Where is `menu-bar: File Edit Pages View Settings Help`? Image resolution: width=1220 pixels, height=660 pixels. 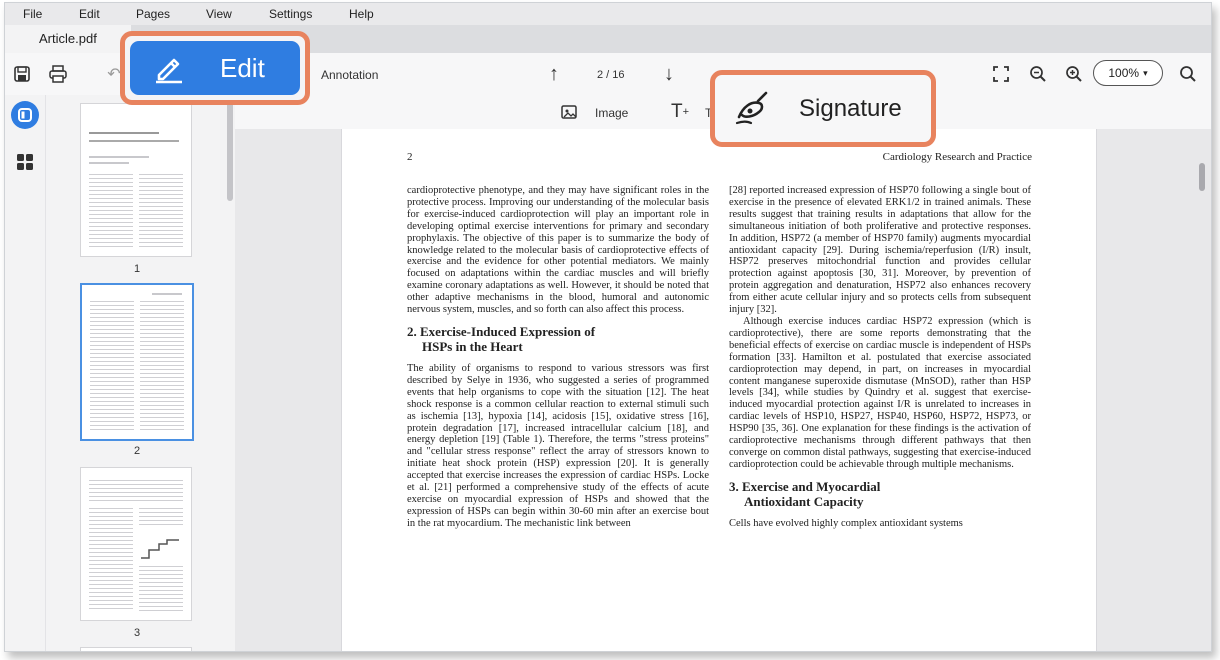 menu-bar: File Edit Pages View Settings Help is located at coordinates (608, 14).